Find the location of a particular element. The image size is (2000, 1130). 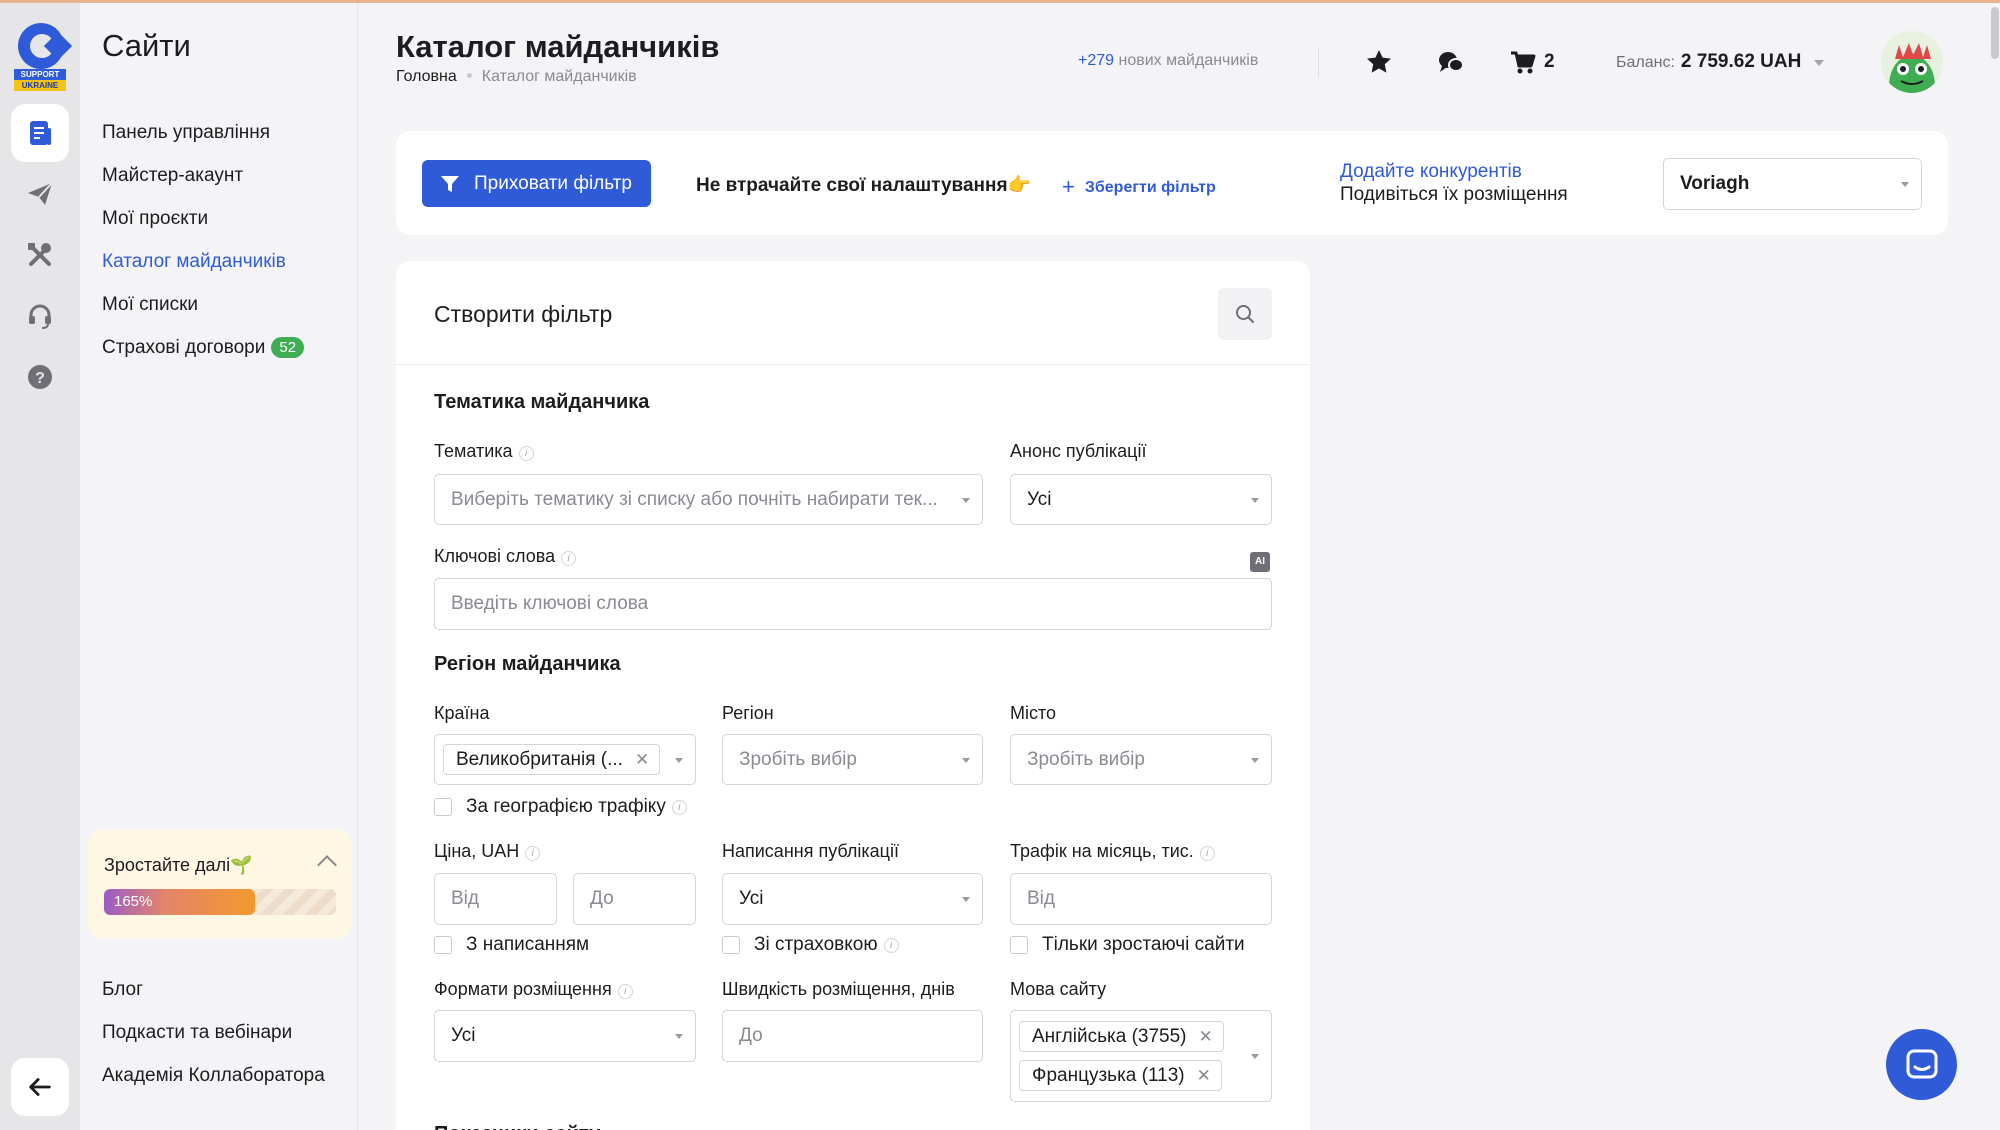

price-to-input: До is located at coordinates (634, 899).